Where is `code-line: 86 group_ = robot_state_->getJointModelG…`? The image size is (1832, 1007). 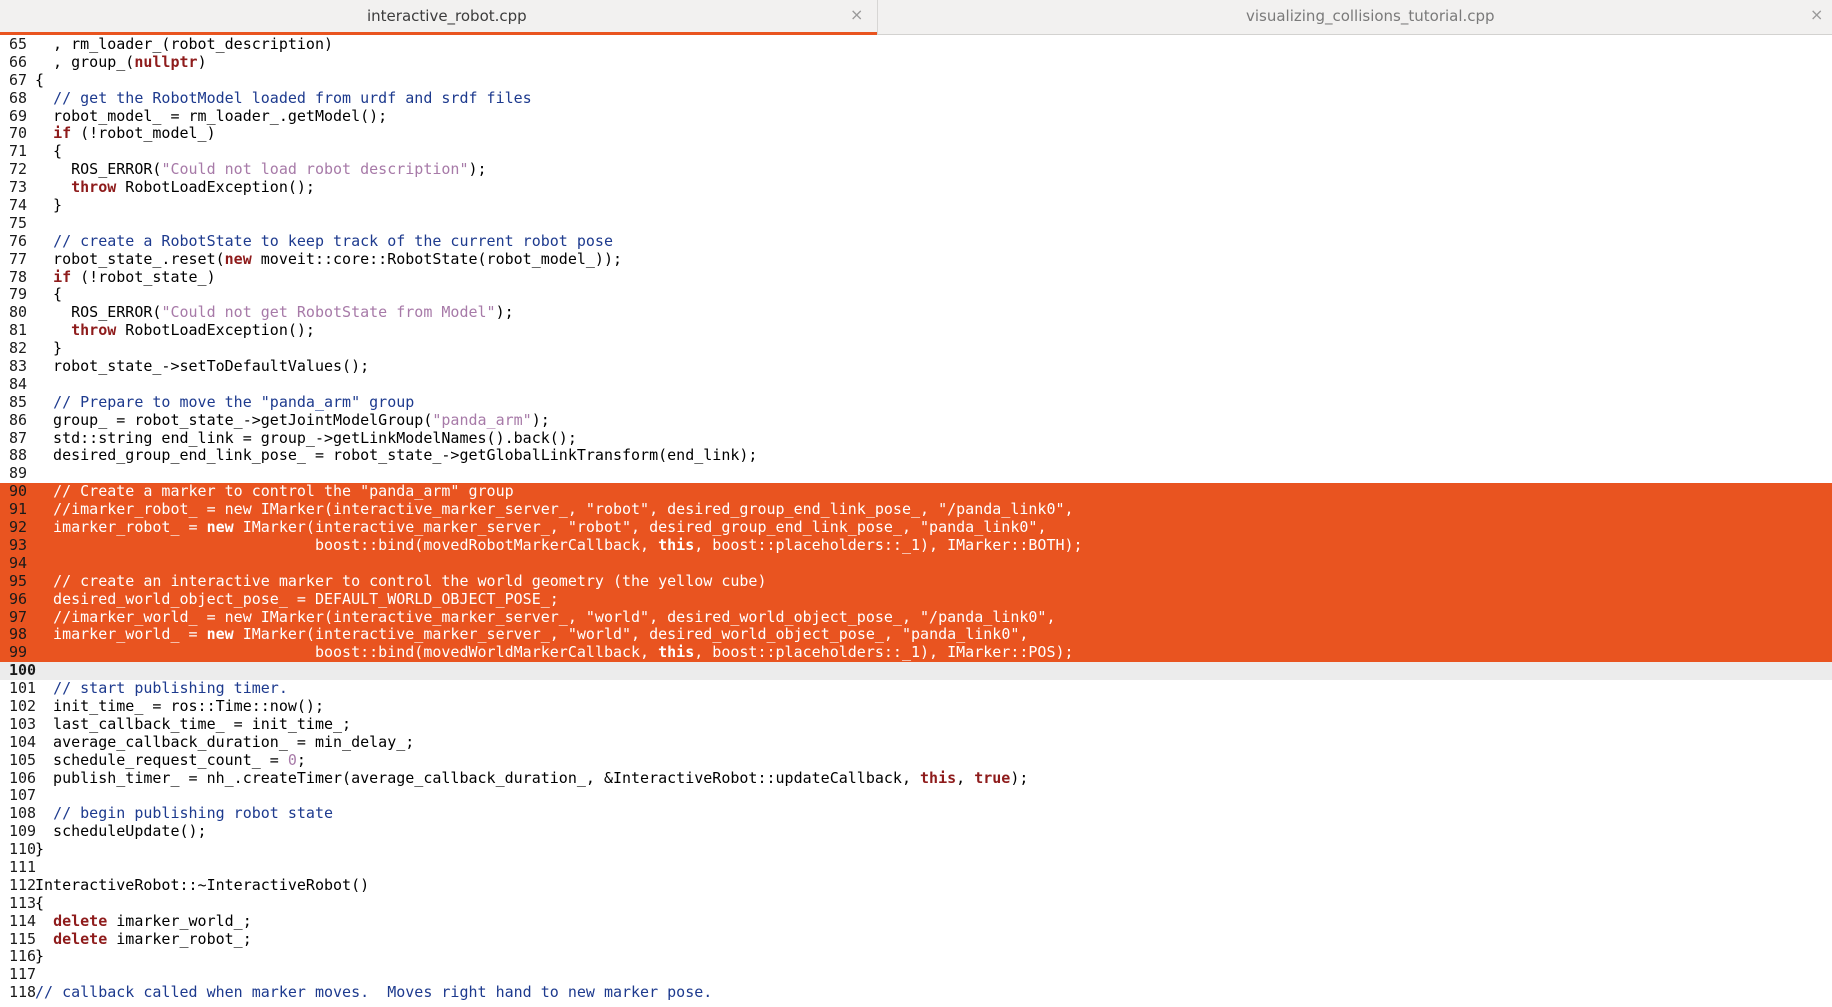
code-line: 86 group_ = robot_state_->getJointModelG… is located at coordinates (916, 420).